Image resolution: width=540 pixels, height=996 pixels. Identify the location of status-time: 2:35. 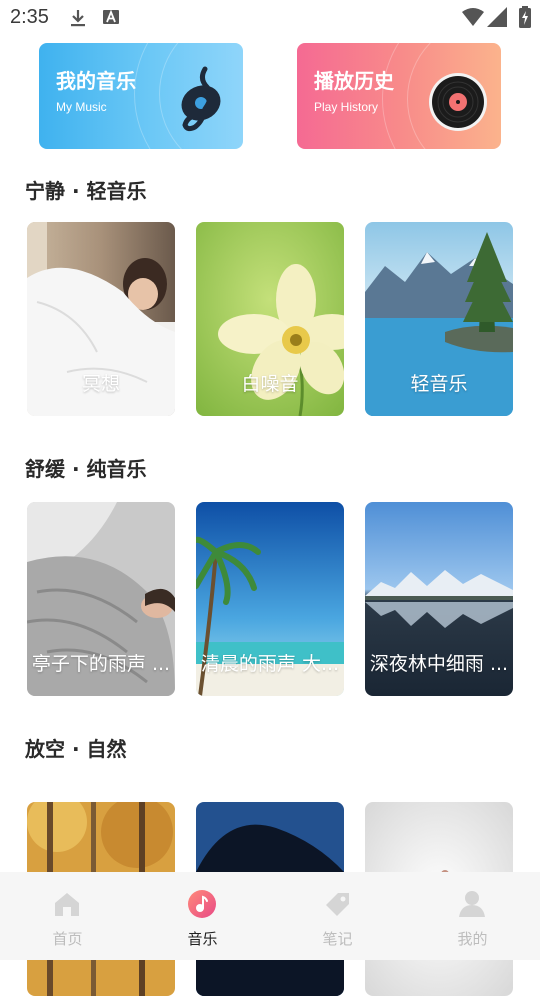
(29, 17).